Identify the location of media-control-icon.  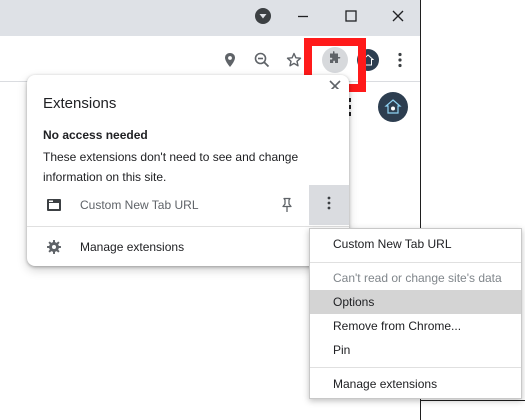
(263, 16).